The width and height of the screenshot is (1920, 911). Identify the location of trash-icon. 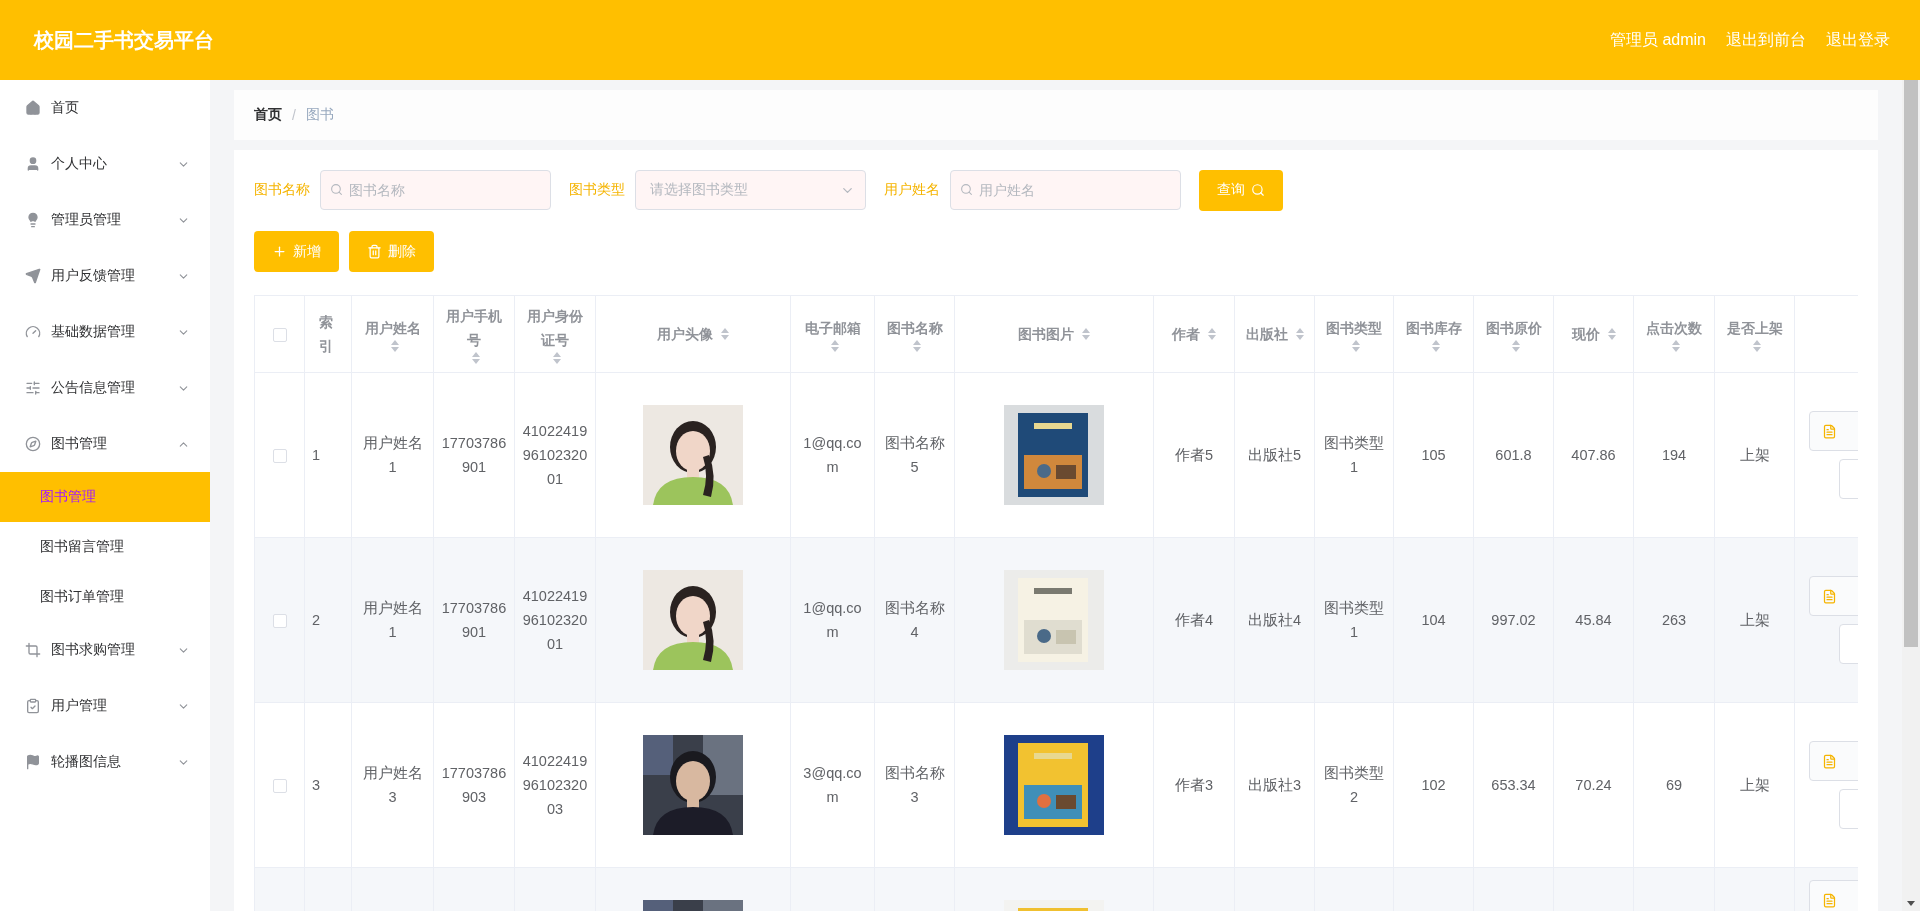
(374, 251).